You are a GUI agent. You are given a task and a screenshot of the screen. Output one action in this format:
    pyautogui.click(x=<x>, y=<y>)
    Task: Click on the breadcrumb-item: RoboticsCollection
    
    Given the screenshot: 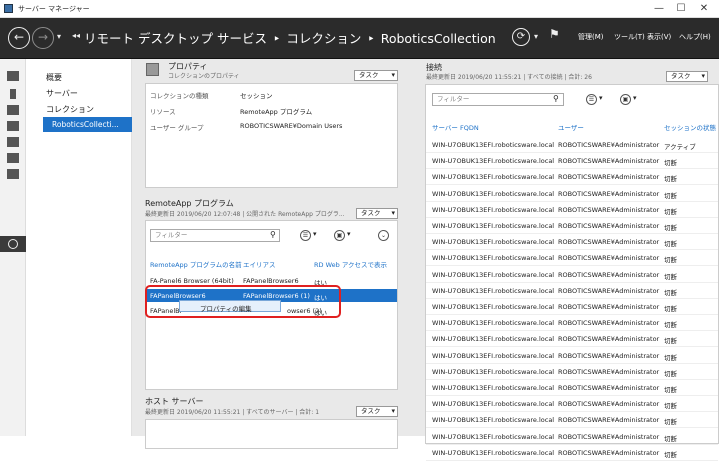 What is the action you would take?
    pyautogui.click(x=438, y=38)
    